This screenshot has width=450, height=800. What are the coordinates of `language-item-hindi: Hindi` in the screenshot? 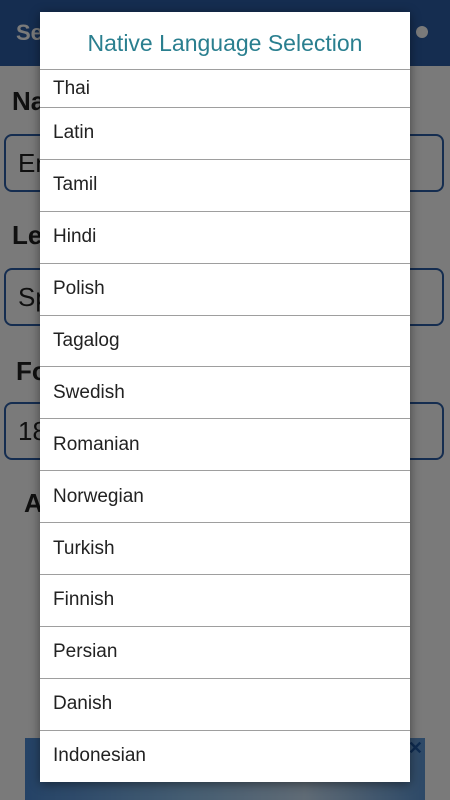 It's located at (225, 238).